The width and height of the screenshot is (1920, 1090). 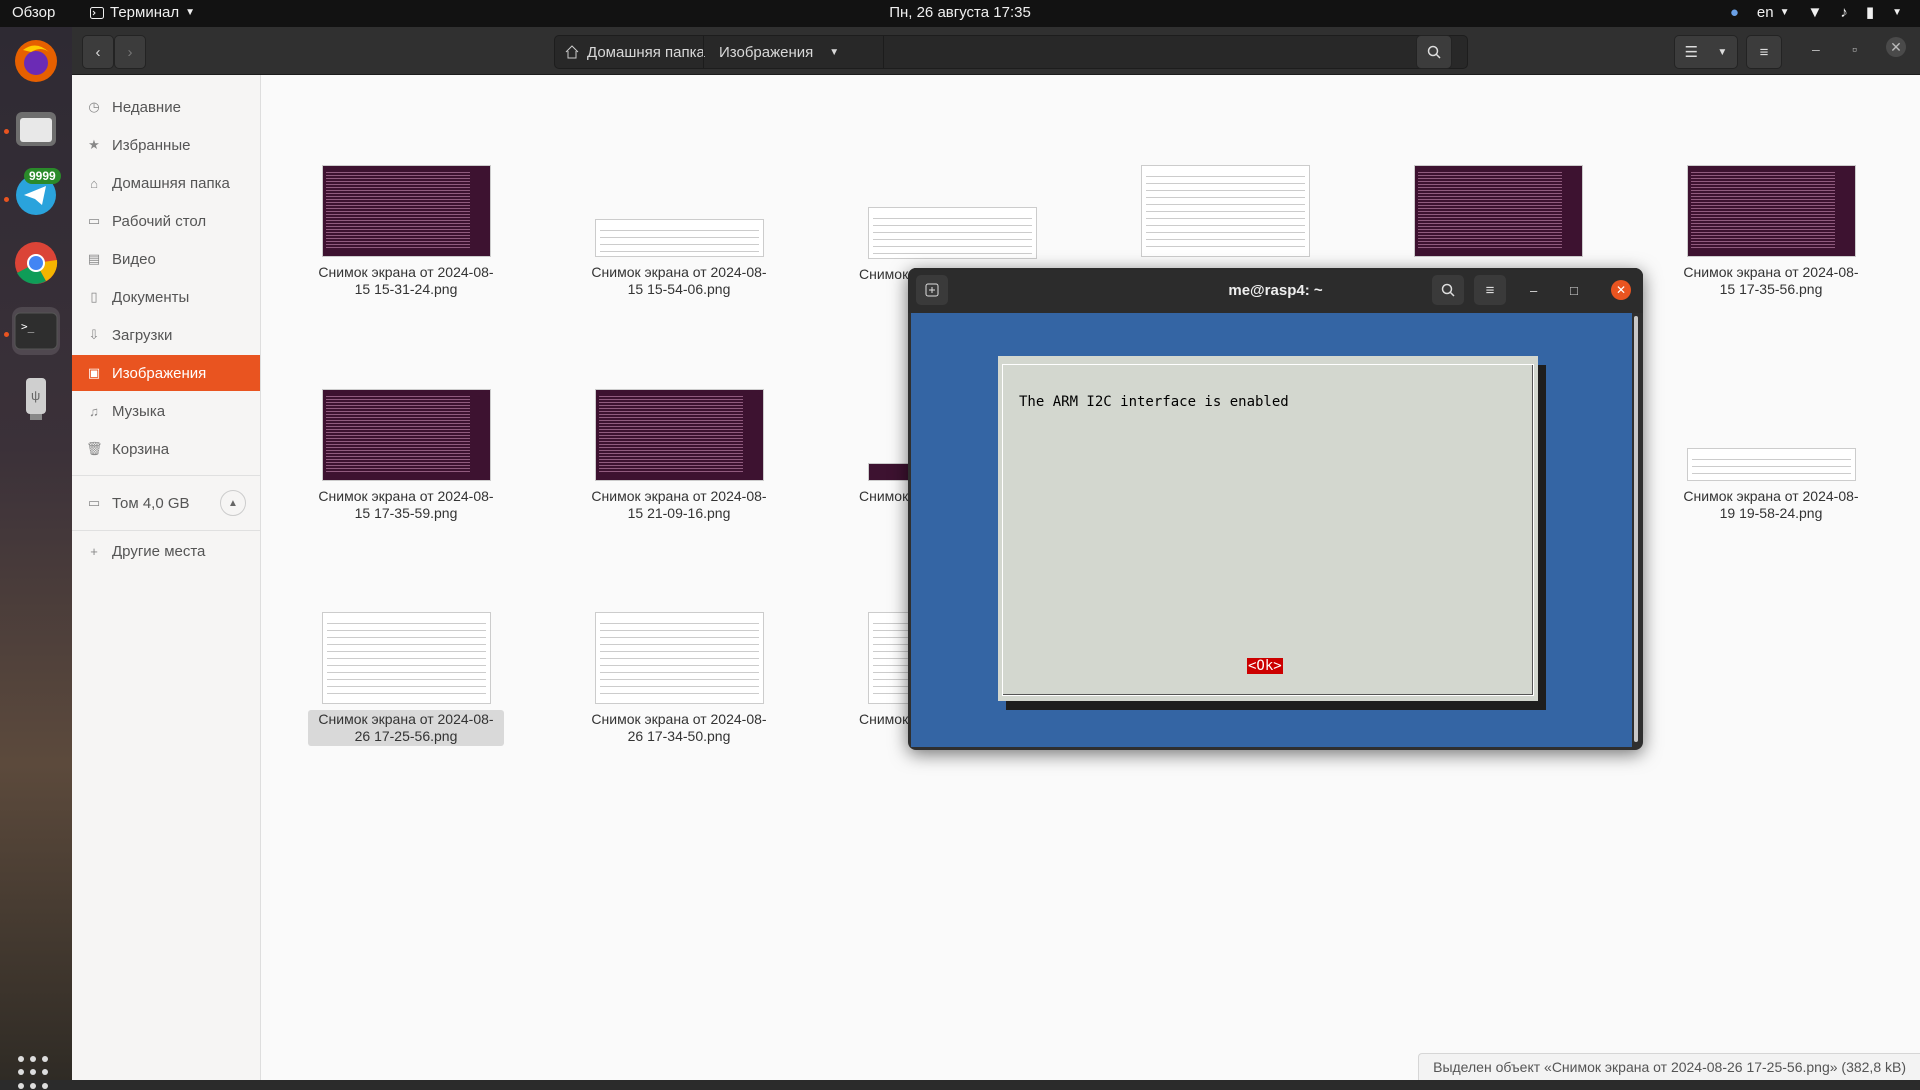 What do you see at coordinates (139, 411) in the screenshot?
I see `sidebar-item-label: Музыка` at bounding box center [139, 411].